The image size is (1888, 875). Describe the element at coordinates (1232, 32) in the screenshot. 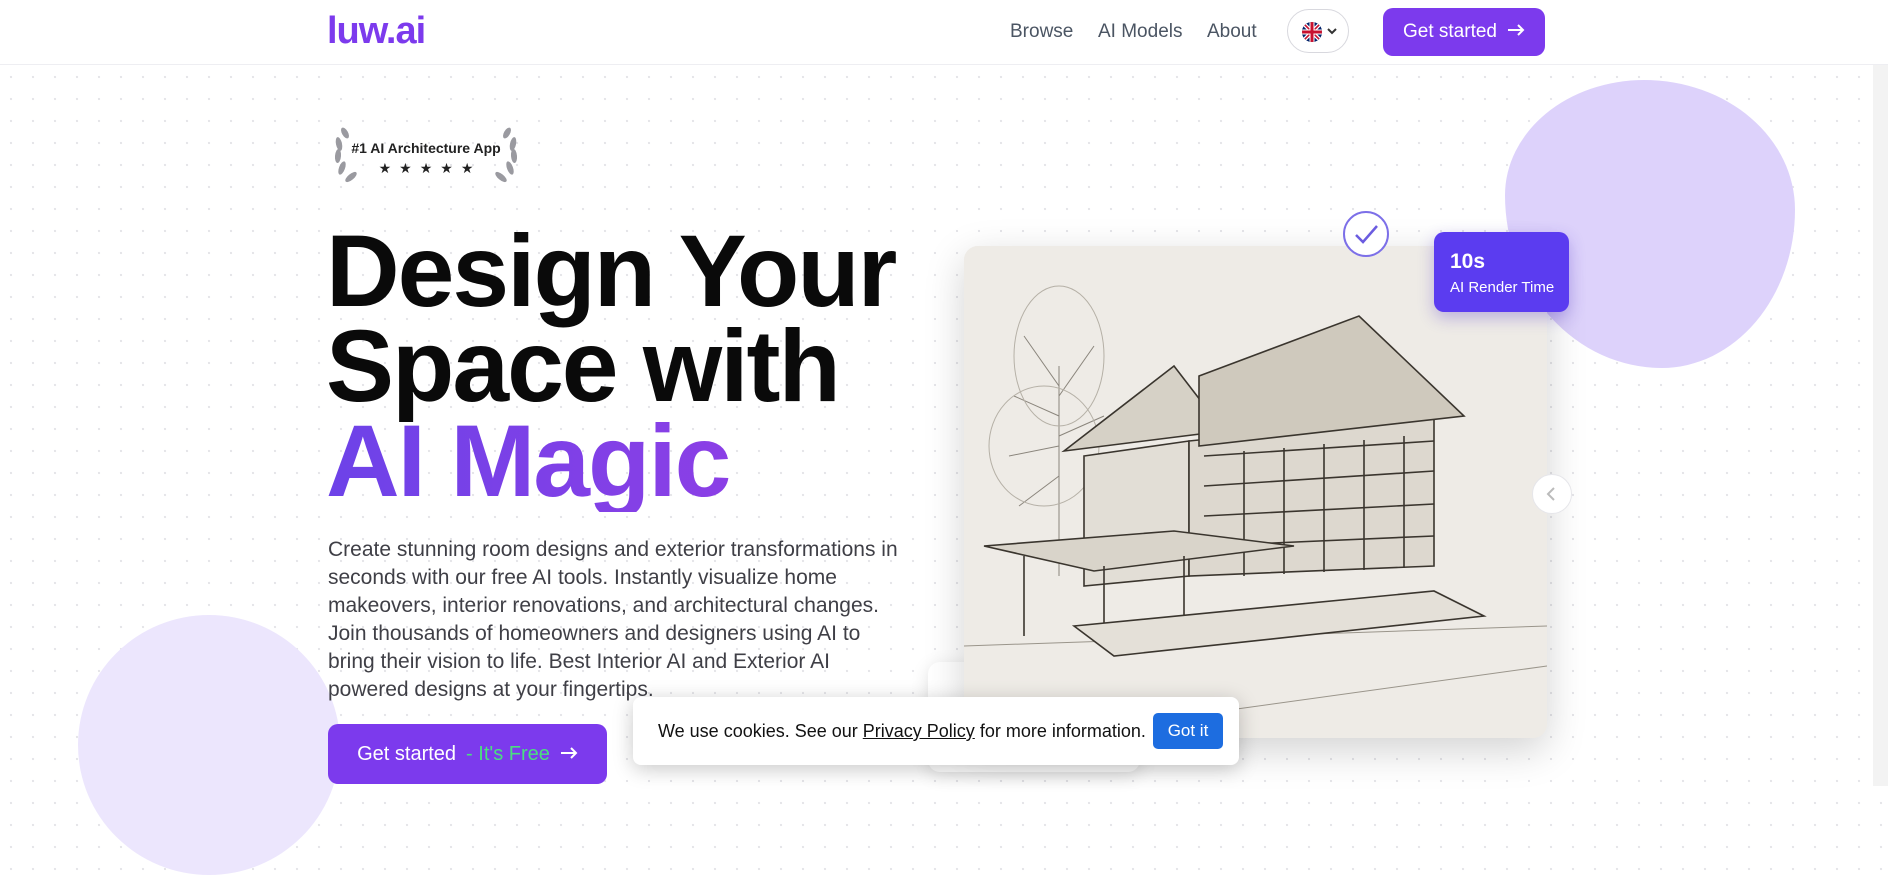

I see `nav-about: About` at that location.